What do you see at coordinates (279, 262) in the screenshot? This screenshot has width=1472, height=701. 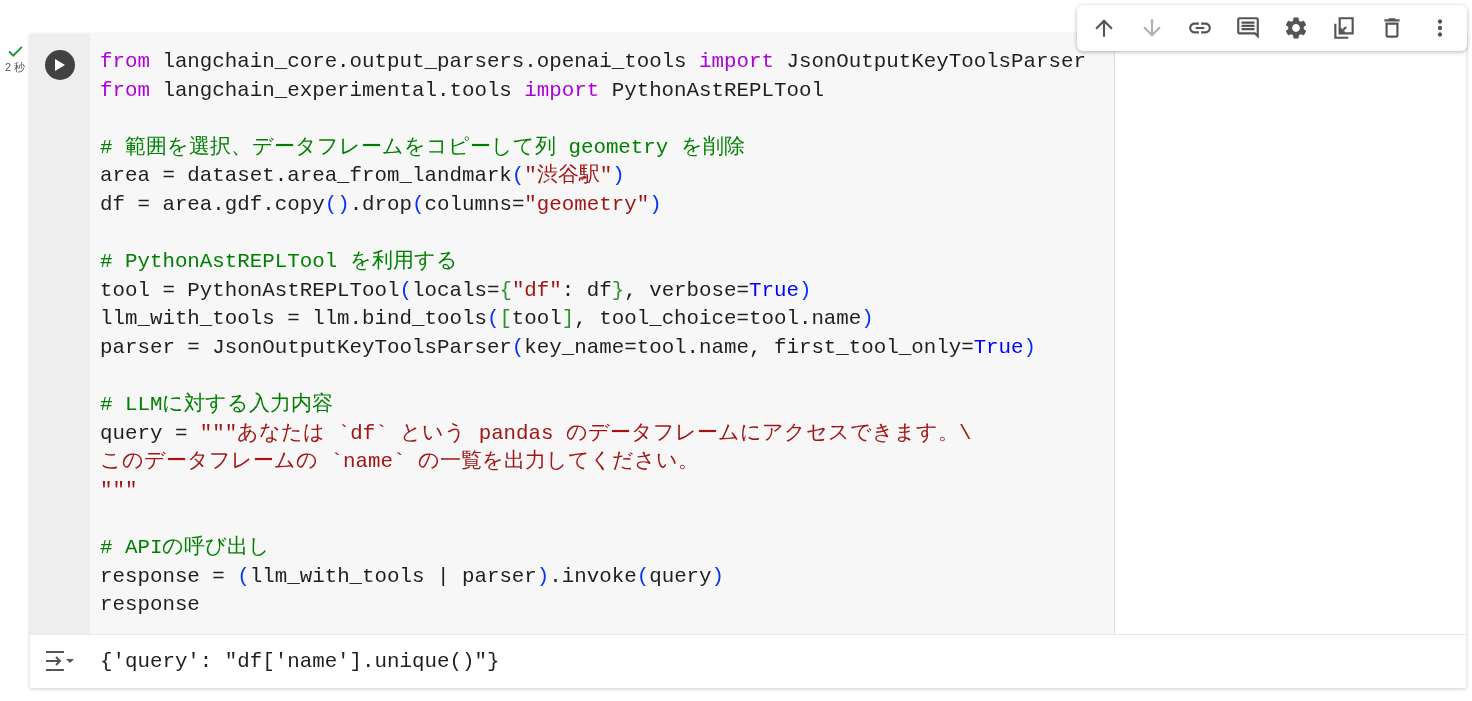 I see `code-line: # PythonAstREPLTool を利用する` at bounding box center [279, 262].